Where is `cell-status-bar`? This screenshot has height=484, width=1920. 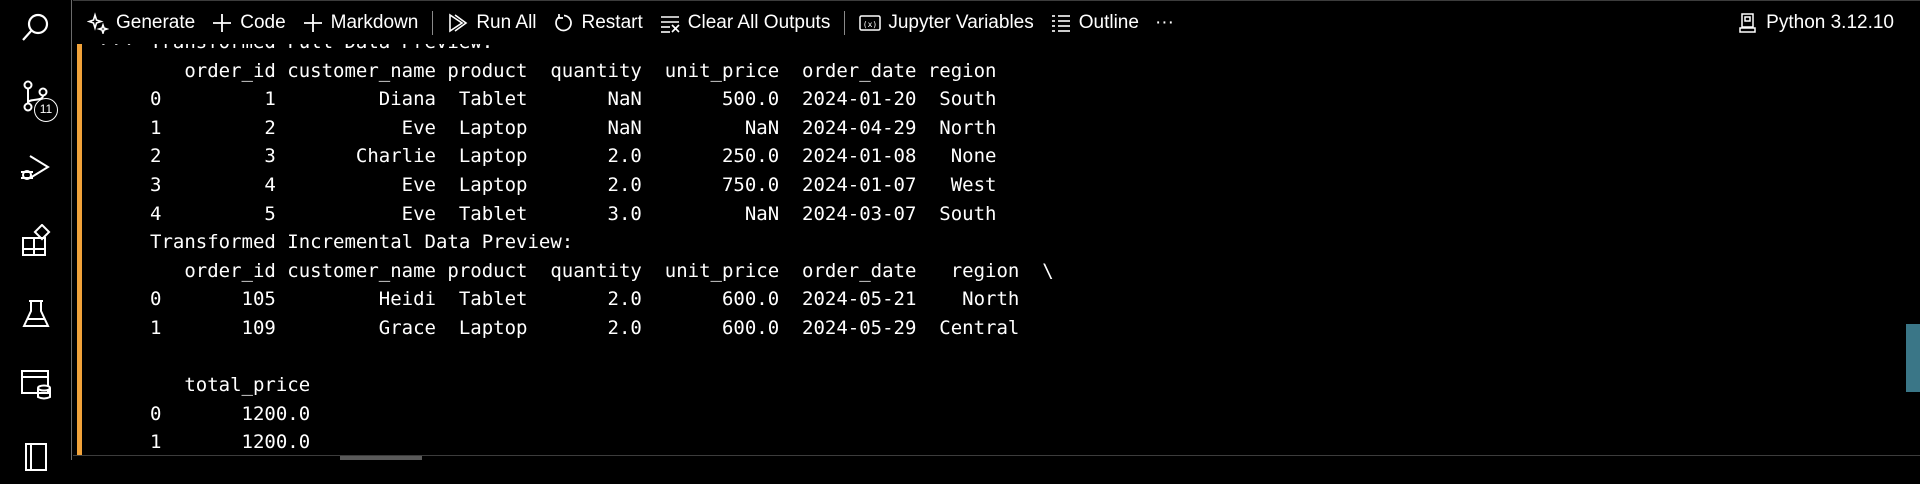
cell-status-bar is located at coordinates (79, 250).